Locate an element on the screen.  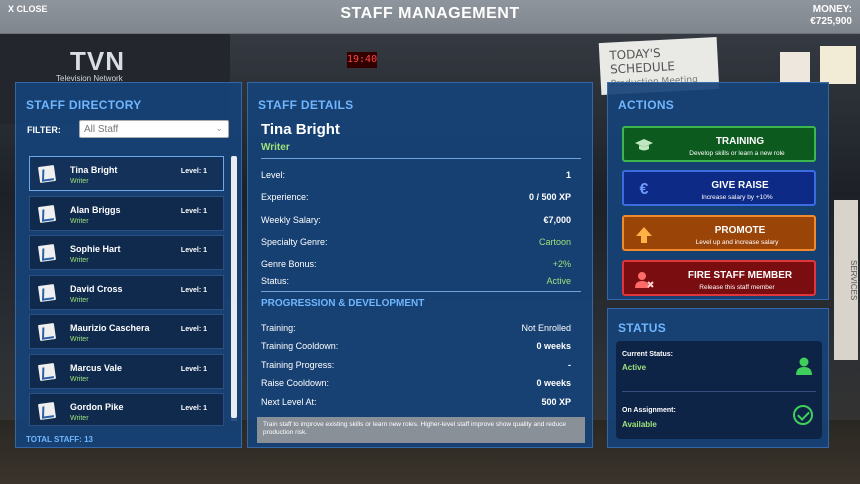
detail-value: 1 is located at coordinates (568, 175).